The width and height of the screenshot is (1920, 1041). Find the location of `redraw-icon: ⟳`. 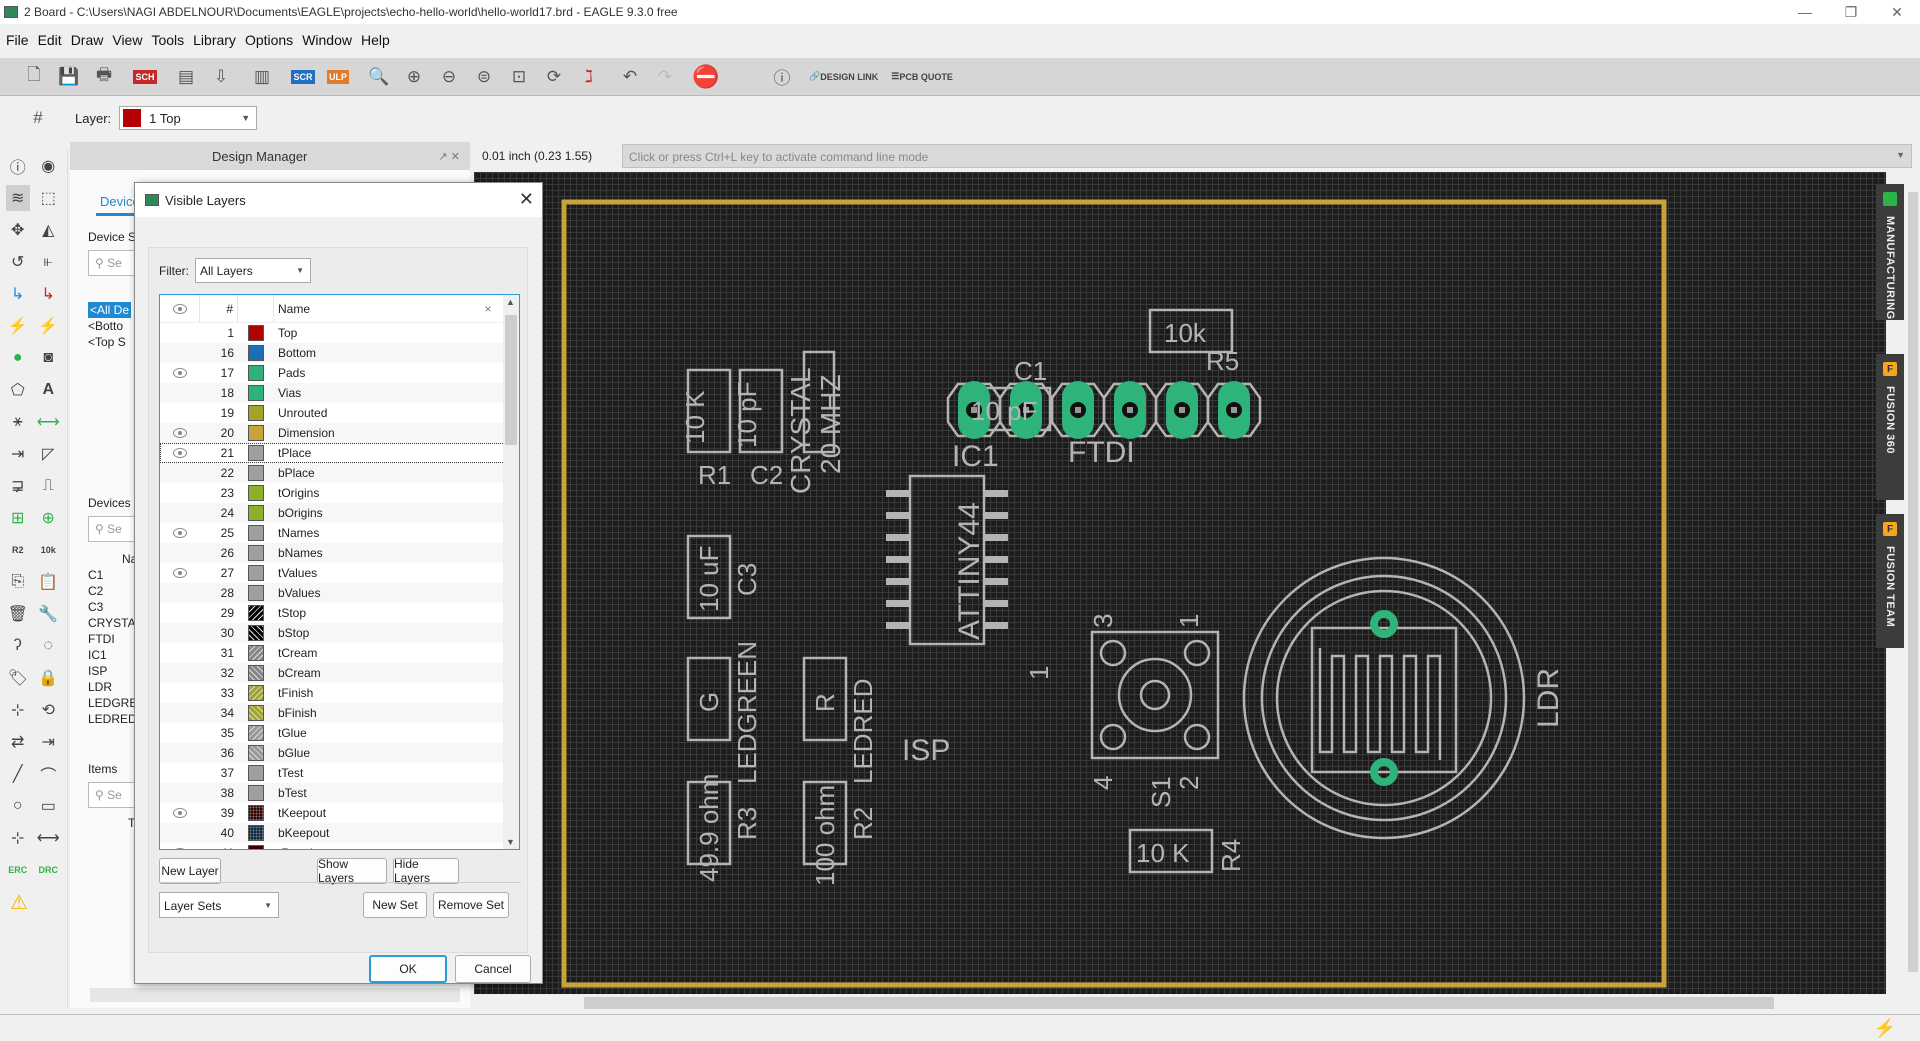

redraw-icon: ⟳ is located at coordinates (554, 77).